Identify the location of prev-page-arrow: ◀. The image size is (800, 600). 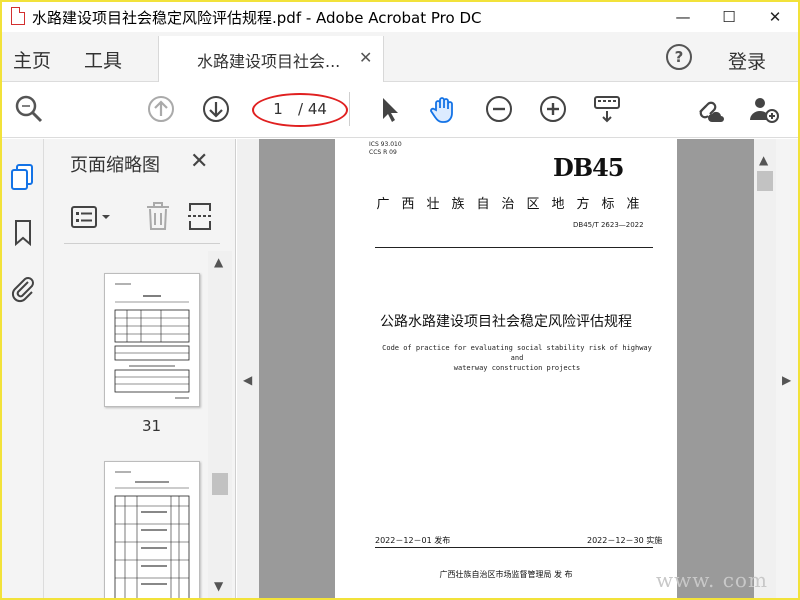
(247, 380).